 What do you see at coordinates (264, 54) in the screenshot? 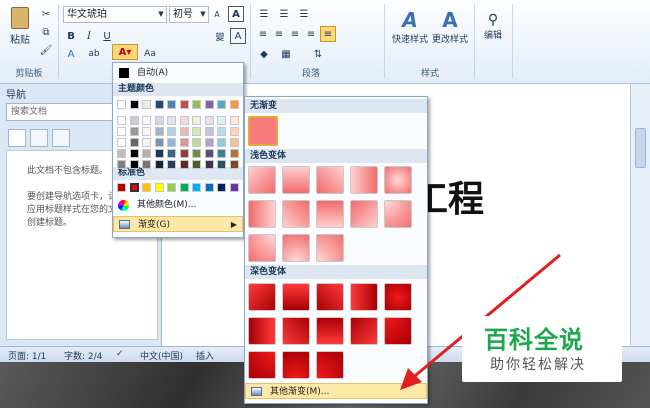
I see `shading-button: ◆` at bounding box center [264, 54].